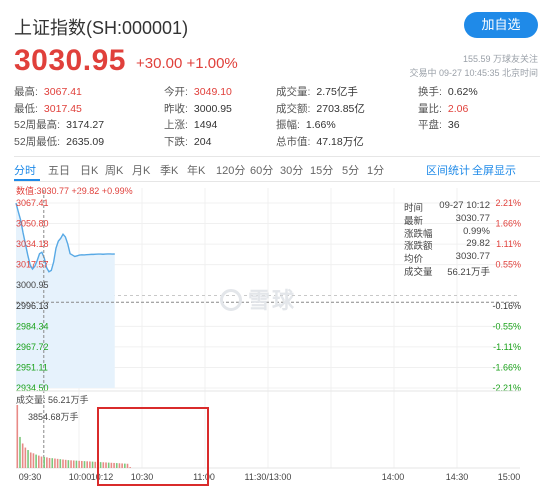  I want to click on x-axis-label: 14:00, so click(393, 477).